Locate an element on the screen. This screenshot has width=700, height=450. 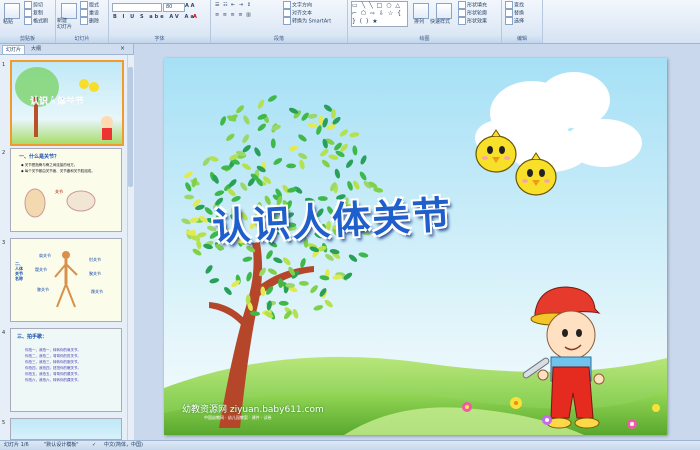
brush-icon is located at coordinates (28, 21).